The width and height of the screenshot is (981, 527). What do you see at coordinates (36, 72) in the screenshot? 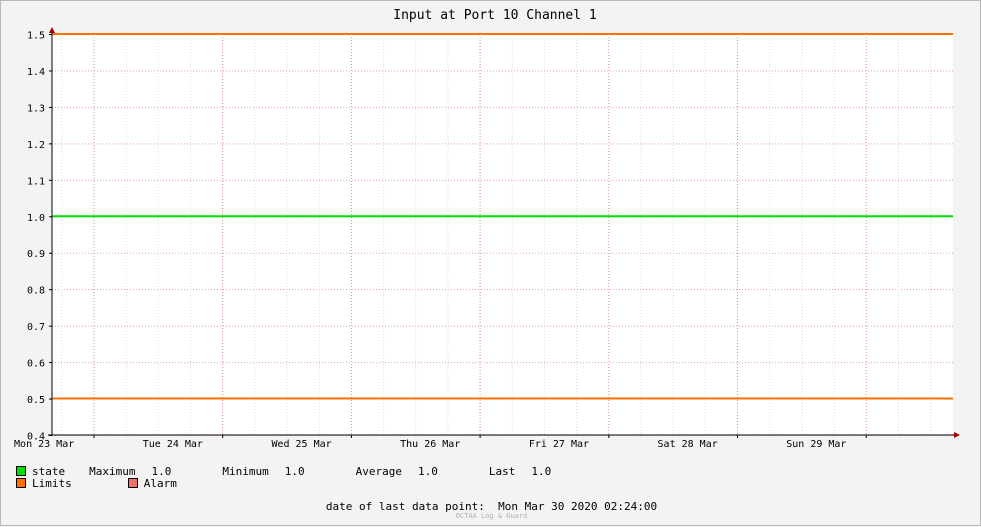
I see `y-tick-label: 1.4` at bounding box center [36, 72].